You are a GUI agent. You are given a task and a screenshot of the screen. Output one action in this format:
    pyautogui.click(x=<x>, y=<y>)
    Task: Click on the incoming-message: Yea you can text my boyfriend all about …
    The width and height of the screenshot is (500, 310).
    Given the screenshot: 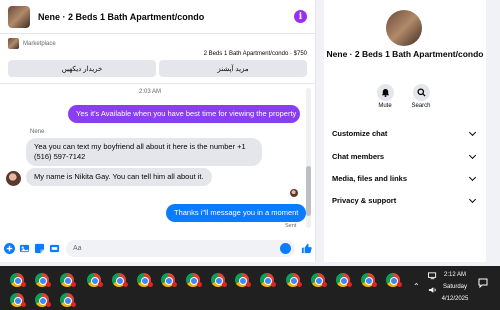 What is the action you would take?
    pyautogui.click(x=144, y=152)
    